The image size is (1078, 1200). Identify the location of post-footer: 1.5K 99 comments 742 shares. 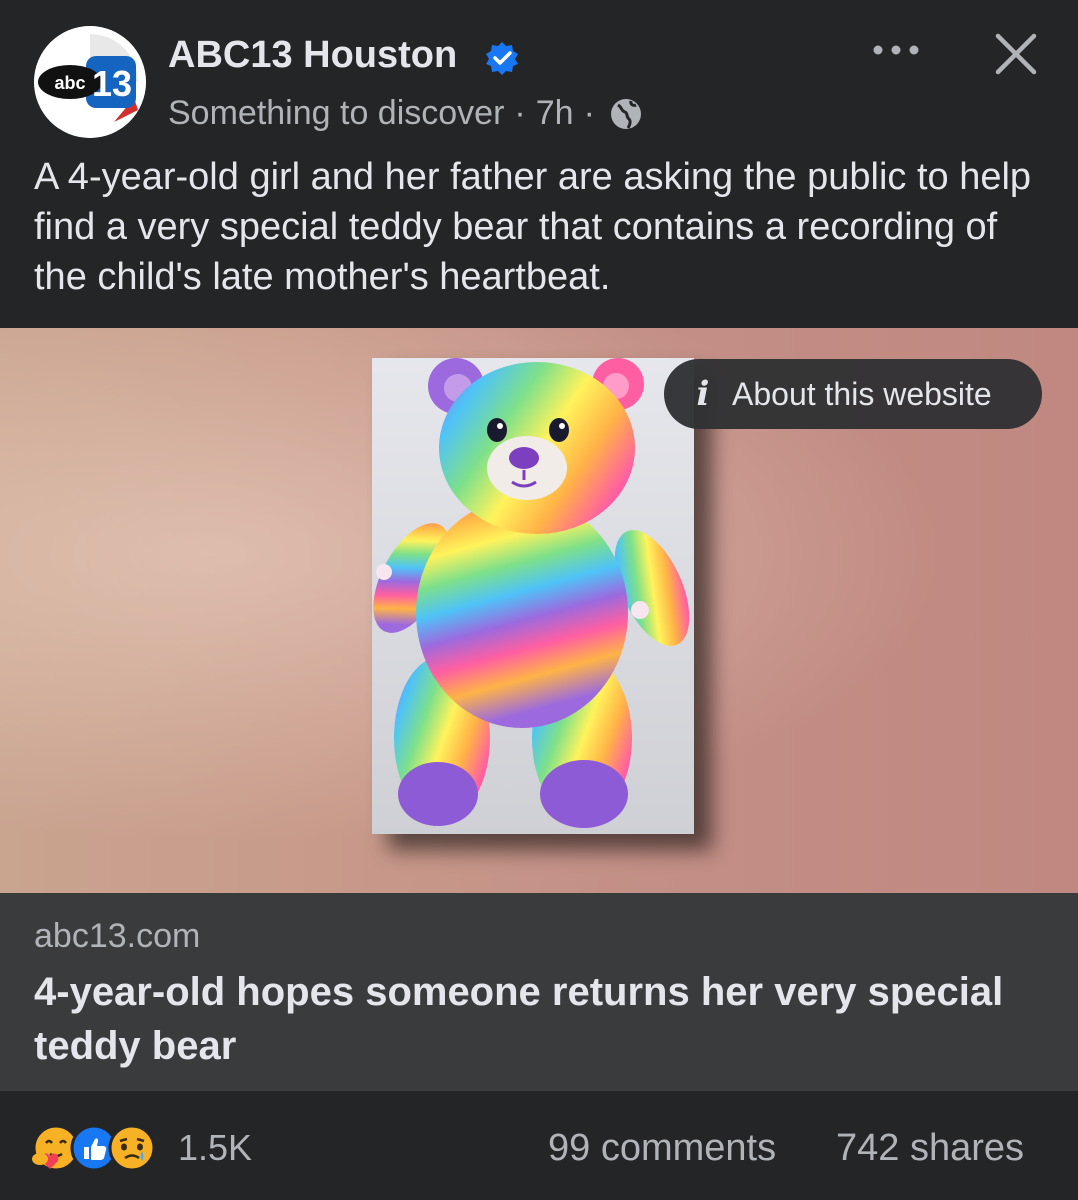
(539, 1145).